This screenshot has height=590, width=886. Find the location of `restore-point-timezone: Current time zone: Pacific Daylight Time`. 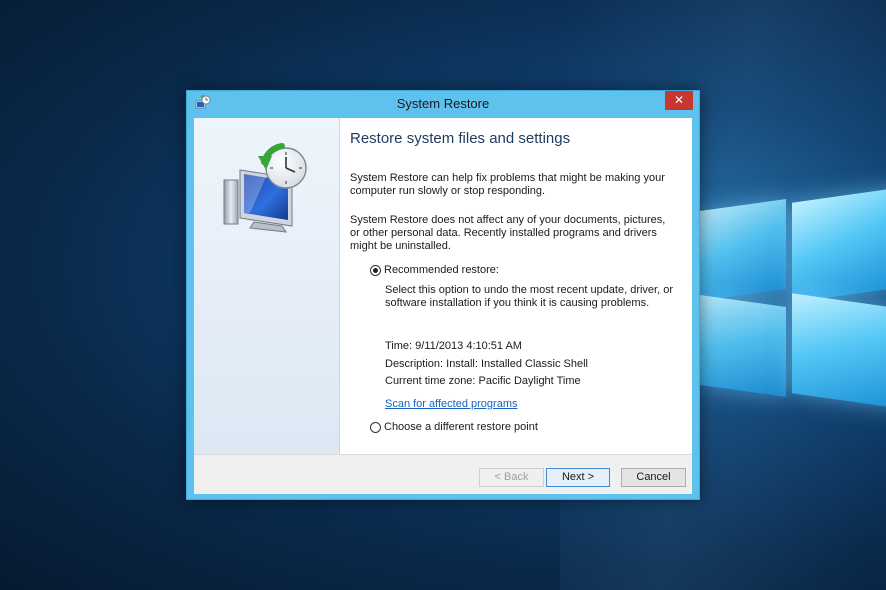

restore-point-timezone: Current time zone: Pacific Daylight Time is located at coordinates (483, 381).